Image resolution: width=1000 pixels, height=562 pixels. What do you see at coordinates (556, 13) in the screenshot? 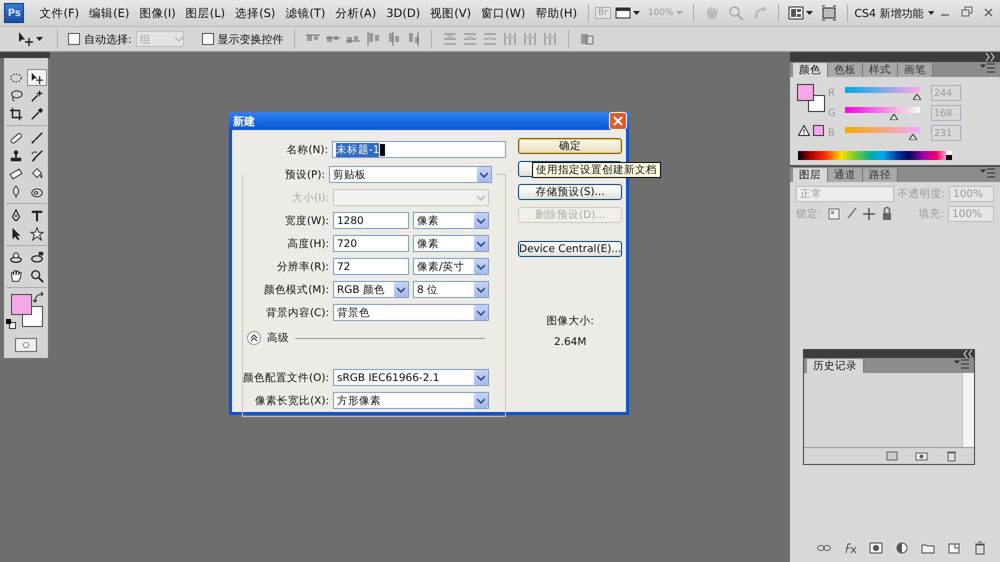
I see `menu-item: 帮助(H)` at bounding box center [556, 13].